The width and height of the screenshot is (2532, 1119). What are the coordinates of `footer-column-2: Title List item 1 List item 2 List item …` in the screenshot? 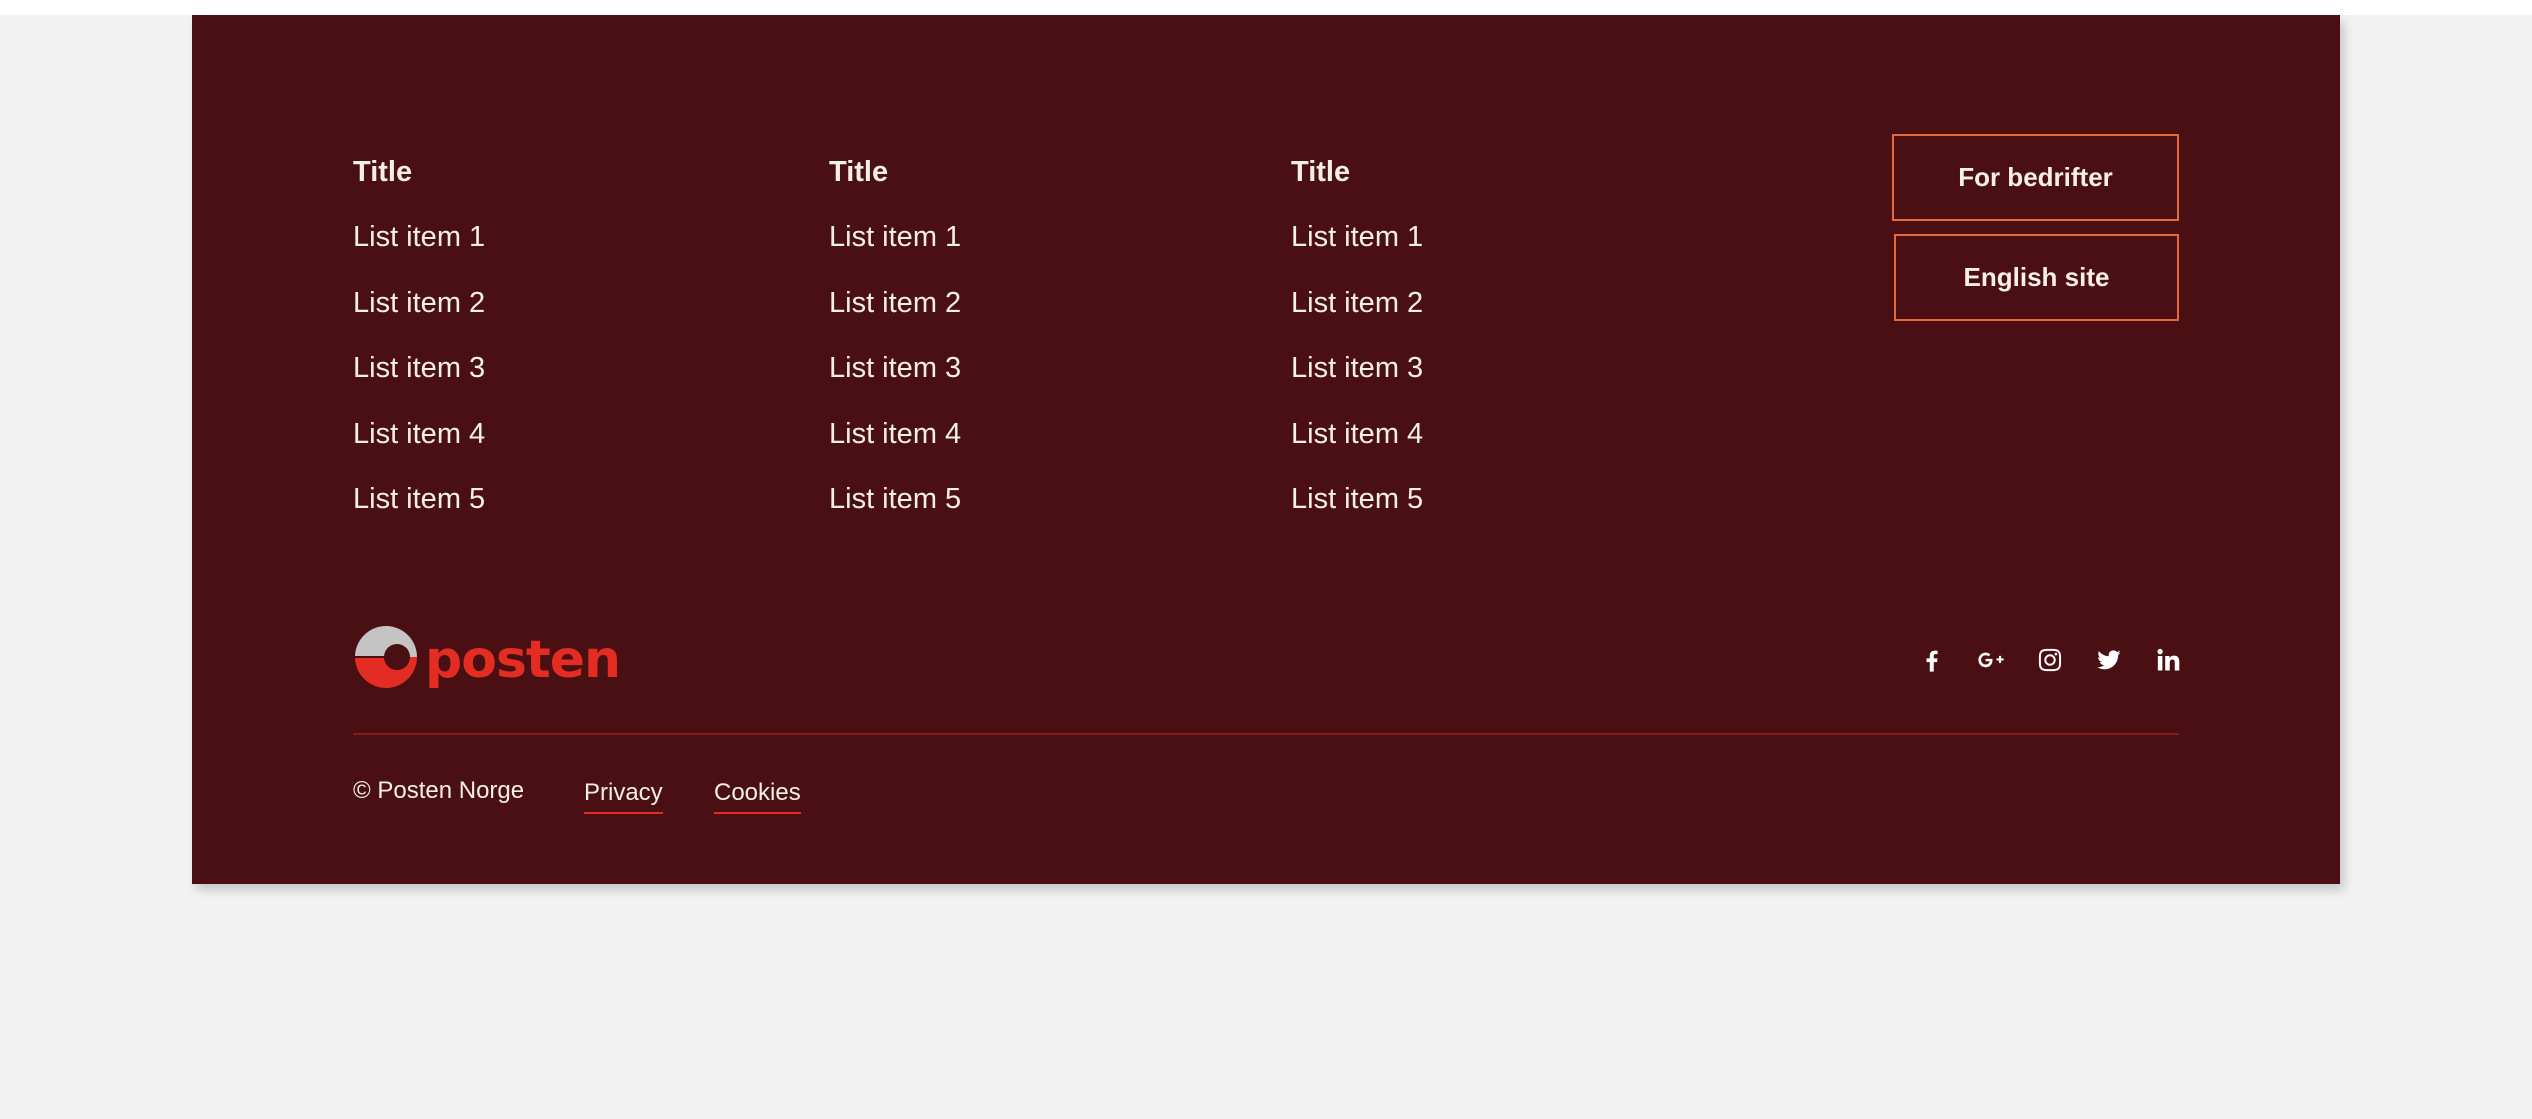 It's located at (895, 336).